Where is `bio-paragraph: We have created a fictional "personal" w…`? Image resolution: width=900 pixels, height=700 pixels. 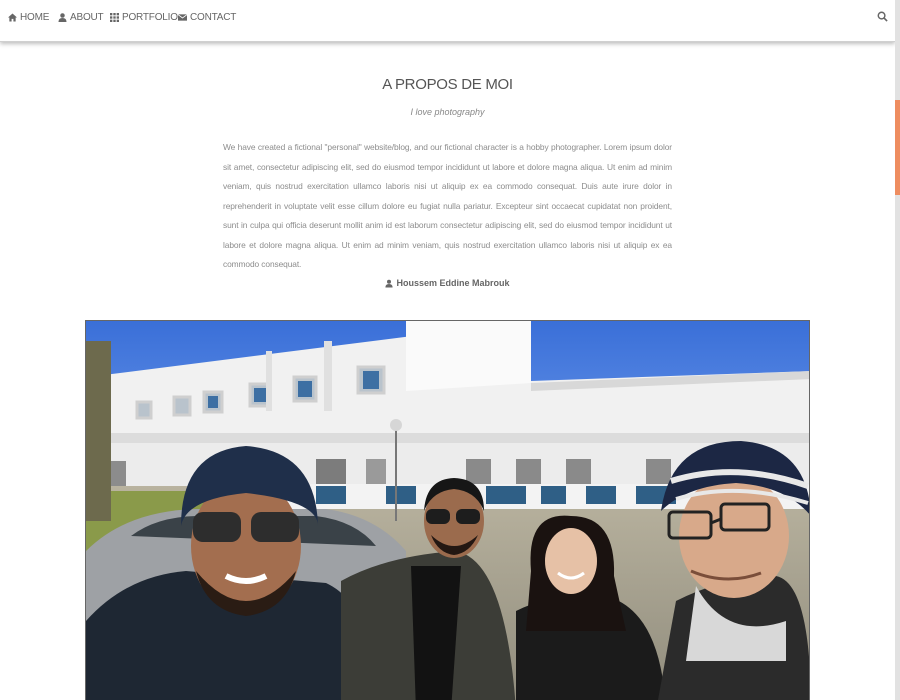 bio-paragraph: We have created a fictional "personal" w… is located at coordinates (447, 205).